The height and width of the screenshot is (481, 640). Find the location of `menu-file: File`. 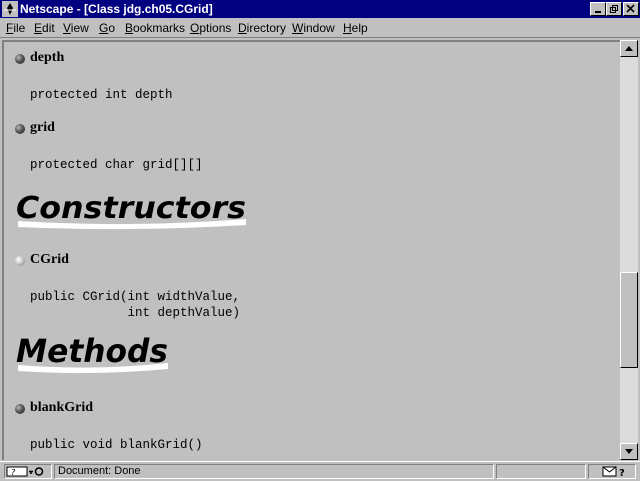

menu-file: File is located at coordinates (15, 28).